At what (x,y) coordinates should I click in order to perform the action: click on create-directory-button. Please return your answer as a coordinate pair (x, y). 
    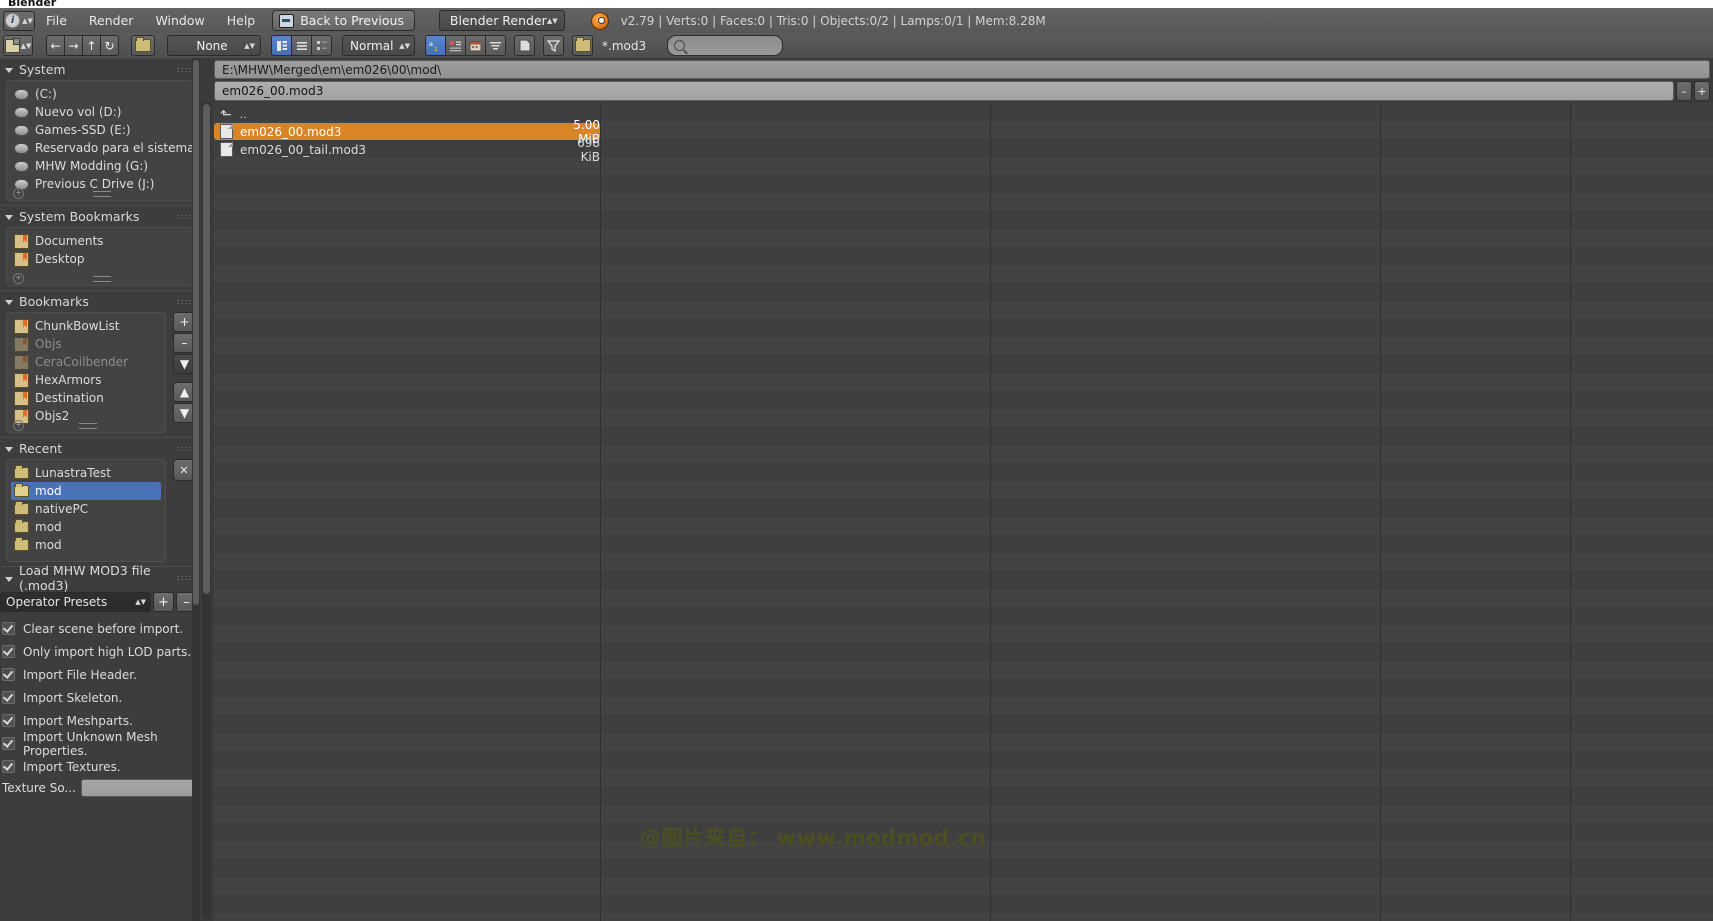
    Looking at the image, I should click on (143, 45).